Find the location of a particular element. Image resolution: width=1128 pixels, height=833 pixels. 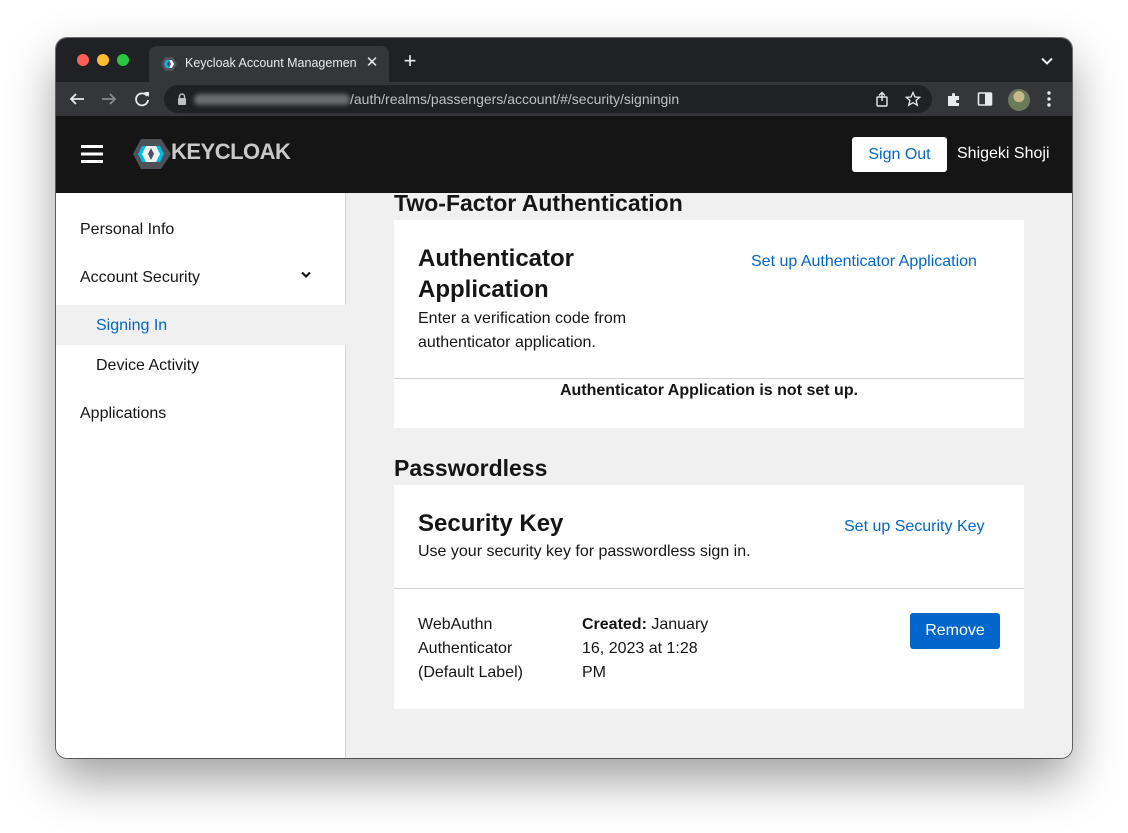

sidebar-item-applications: Applications is located at coordinates (123, 414).